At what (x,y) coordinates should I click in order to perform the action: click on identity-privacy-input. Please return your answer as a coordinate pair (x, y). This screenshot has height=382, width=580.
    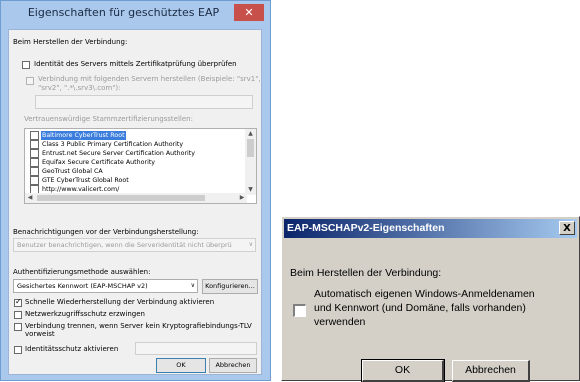
    Looking at the image, I should click on (196, 348).